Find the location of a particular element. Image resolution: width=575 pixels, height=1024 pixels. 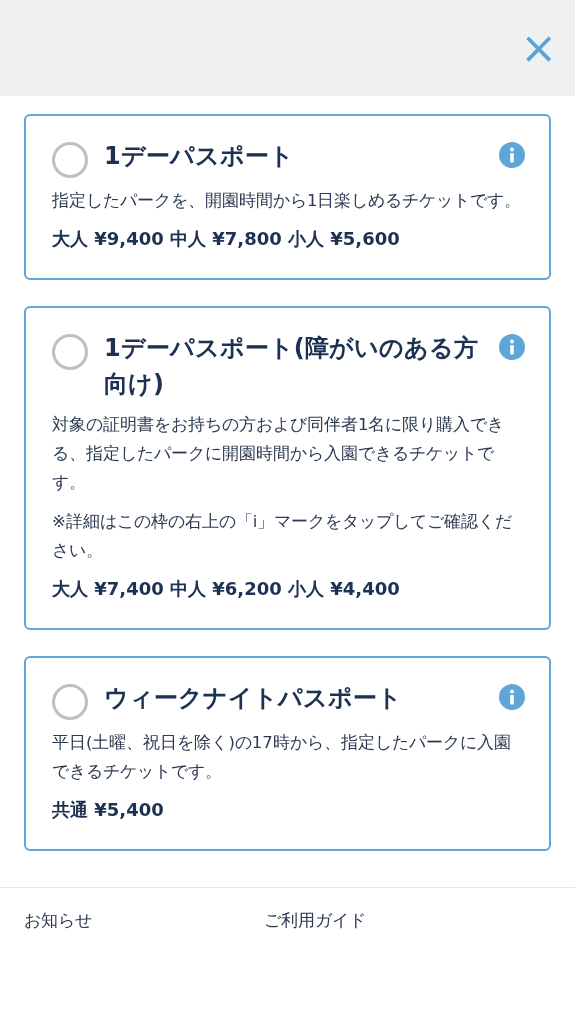

ticket-title: ウィークナイトパスポート is located at coordinates (253, 698).